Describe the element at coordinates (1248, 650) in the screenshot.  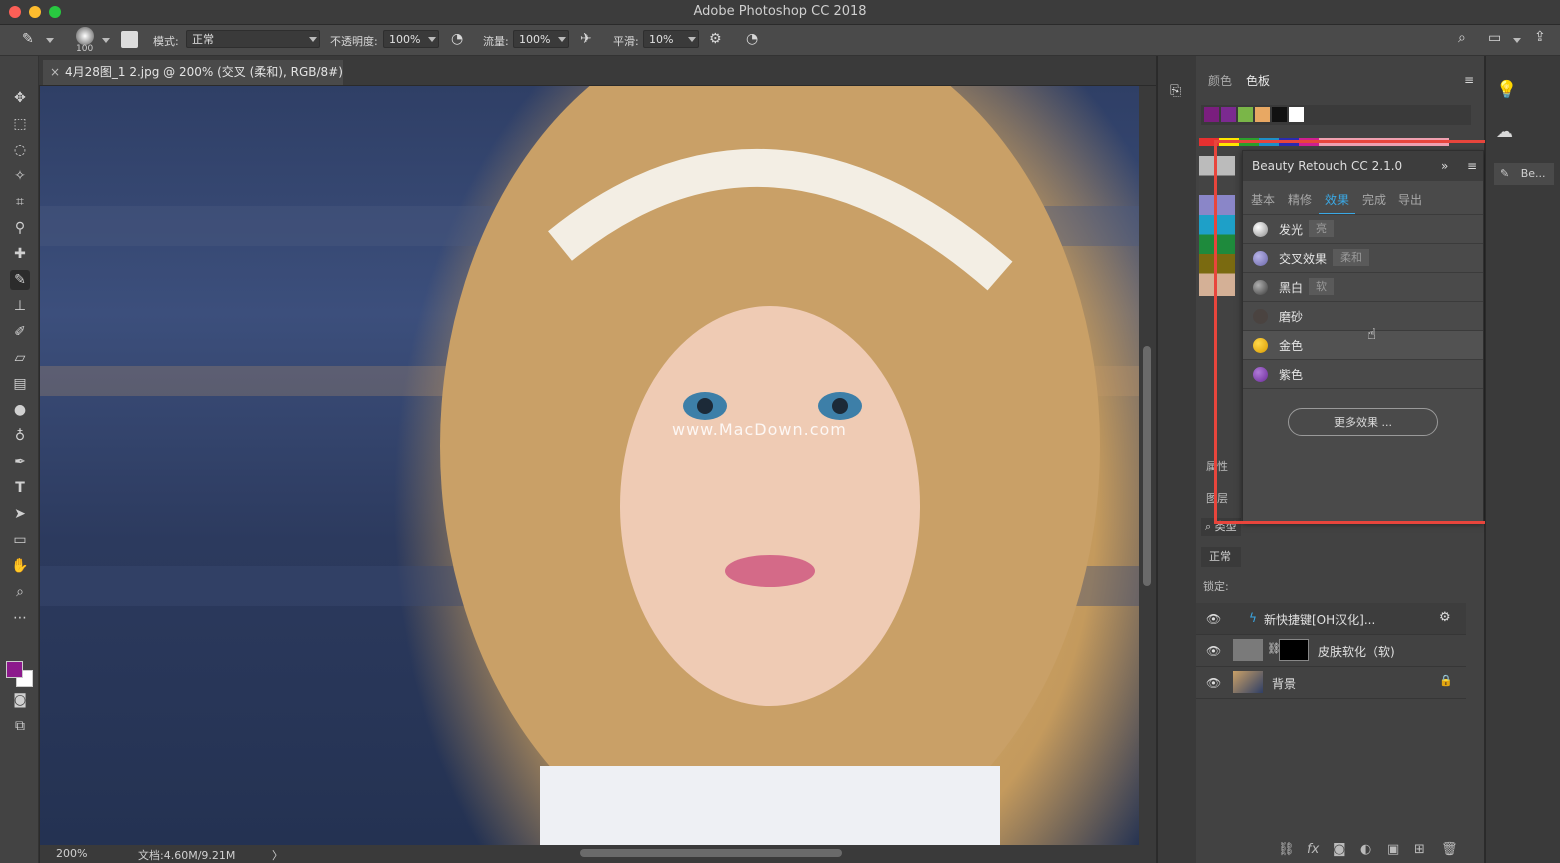
I see `layer-thumbnail` at that location.